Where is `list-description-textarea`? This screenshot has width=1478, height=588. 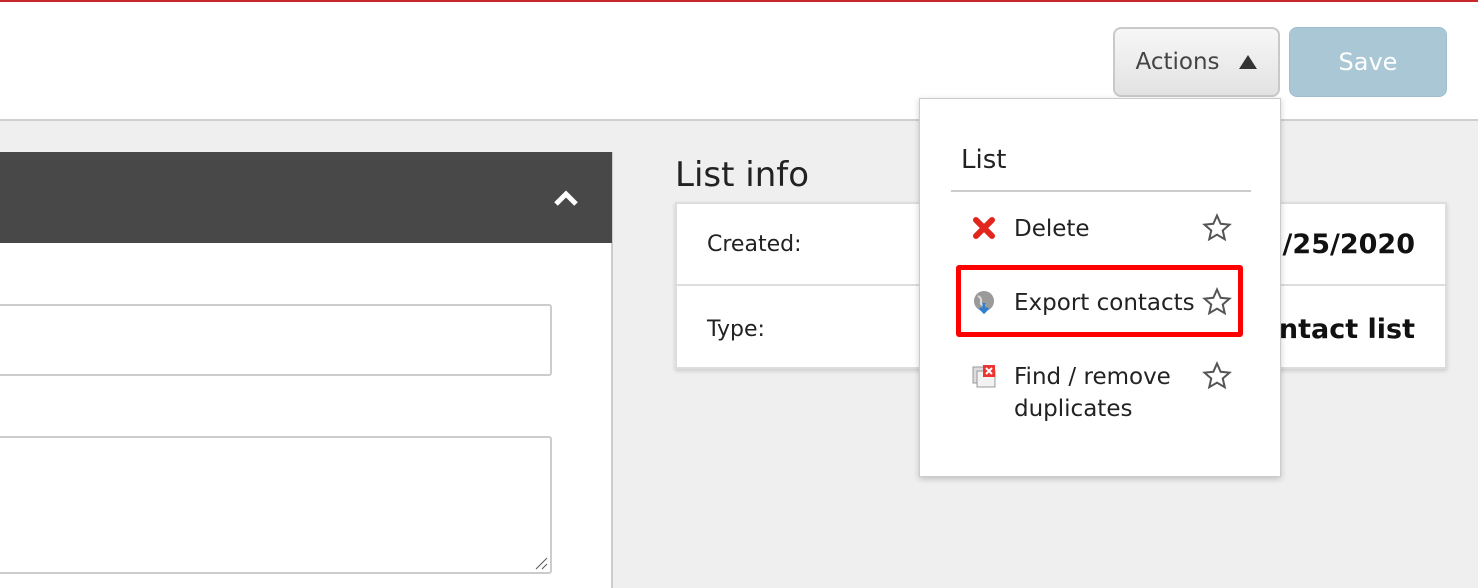
list-description-textarea is located at coordinates (276, 505).